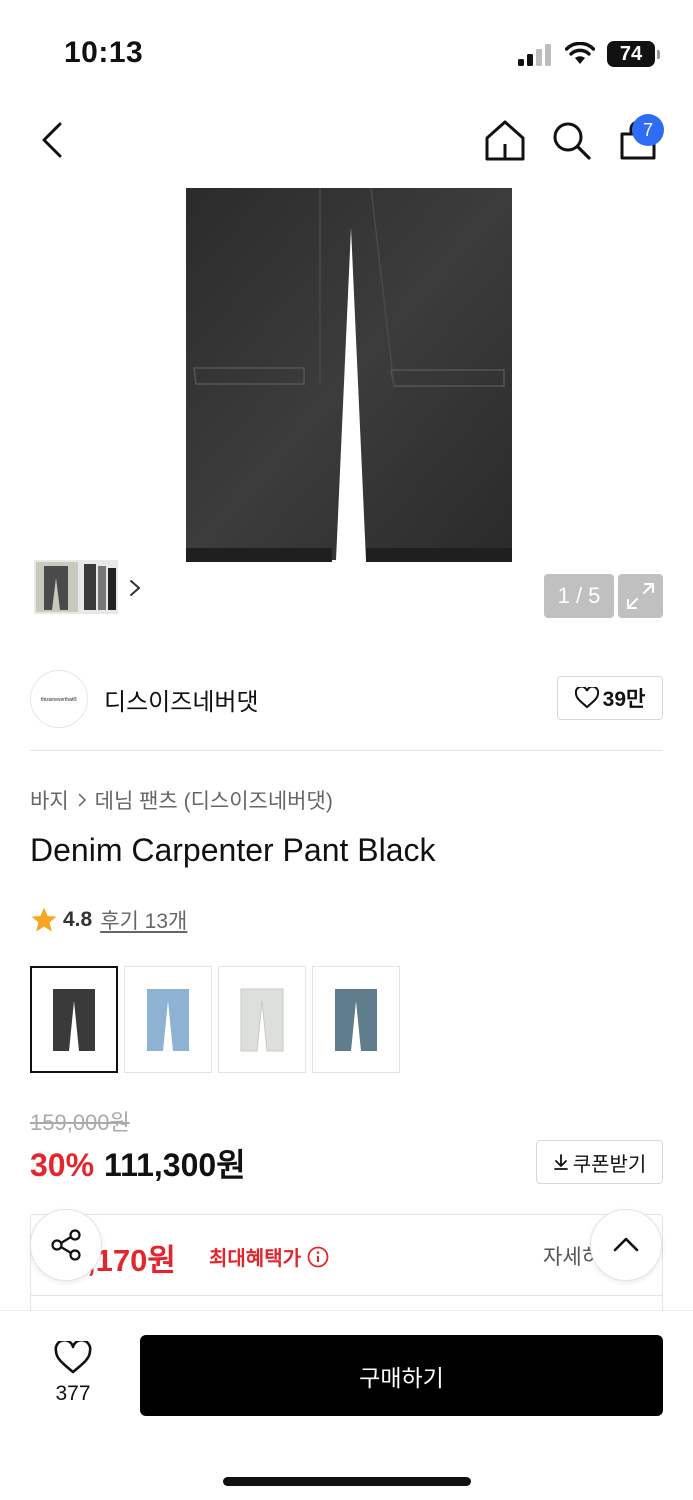 This screenshot has height=1500, width=693. Describe the element at coordinates (579, 596) in the screenshot. I see `gallery-counter: 1 / 5` at that location.